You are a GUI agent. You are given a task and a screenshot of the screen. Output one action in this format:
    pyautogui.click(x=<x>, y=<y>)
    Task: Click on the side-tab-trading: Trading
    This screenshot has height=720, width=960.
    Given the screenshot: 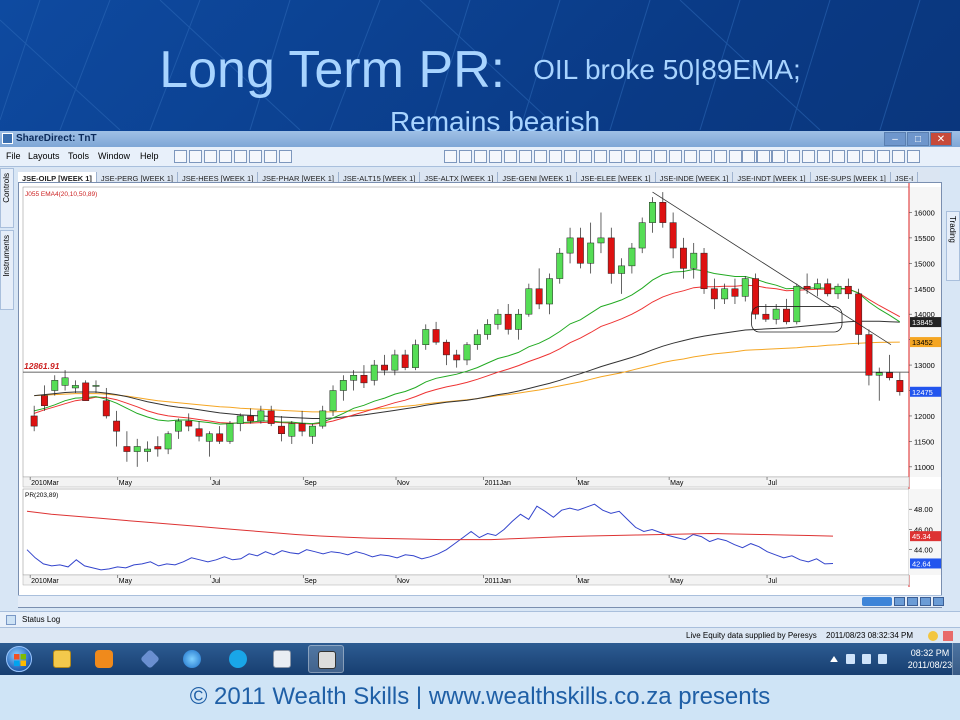 What is the action you would take?
    pyautogui.click(x=953, y=246)
    